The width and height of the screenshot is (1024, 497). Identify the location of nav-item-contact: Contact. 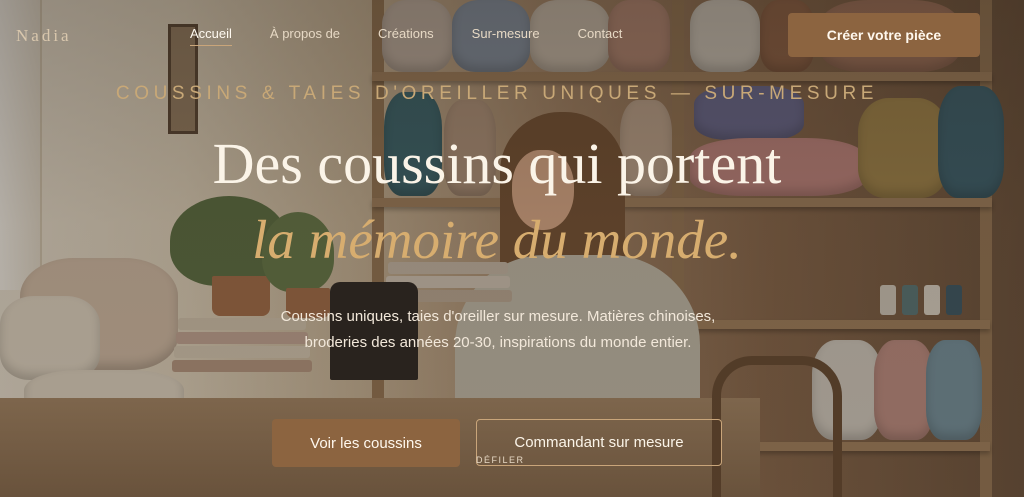
(600, 33).